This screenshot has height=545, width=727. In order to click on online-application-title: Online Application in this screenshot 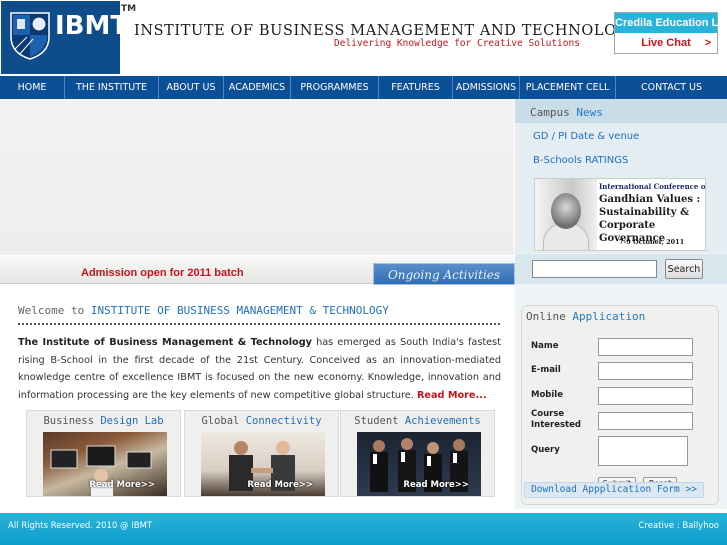, I will do `click(585, 316)`.